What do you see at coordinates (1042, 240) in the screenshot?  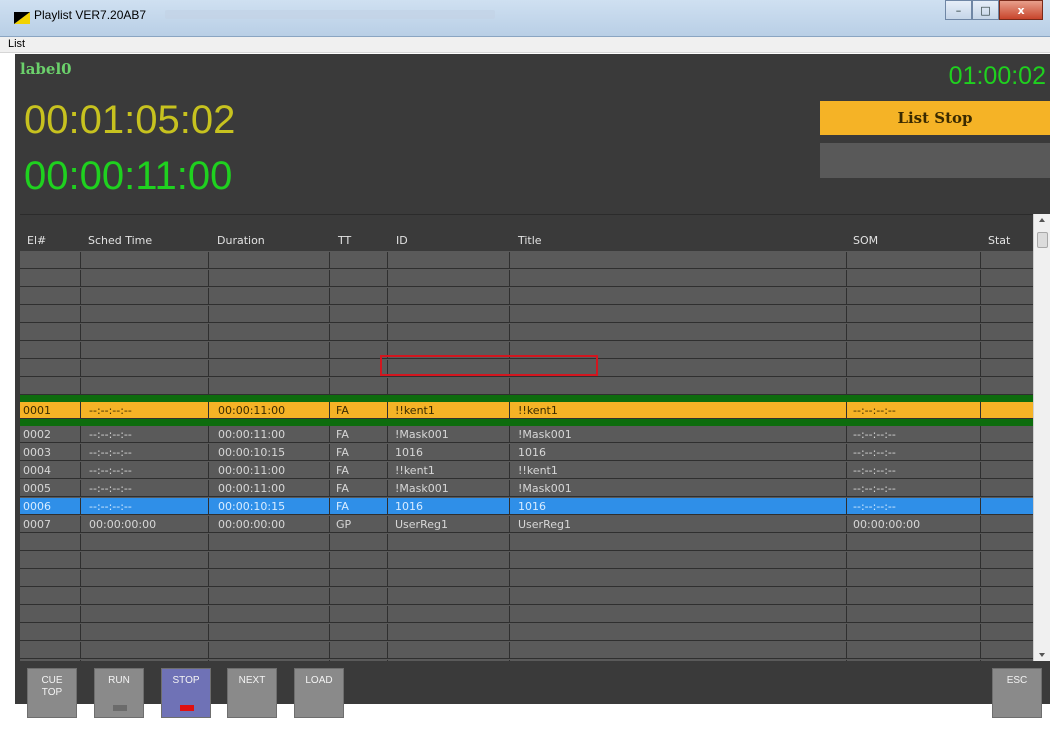 I see `scroll-thumb` at bounding box center [1042, 240].